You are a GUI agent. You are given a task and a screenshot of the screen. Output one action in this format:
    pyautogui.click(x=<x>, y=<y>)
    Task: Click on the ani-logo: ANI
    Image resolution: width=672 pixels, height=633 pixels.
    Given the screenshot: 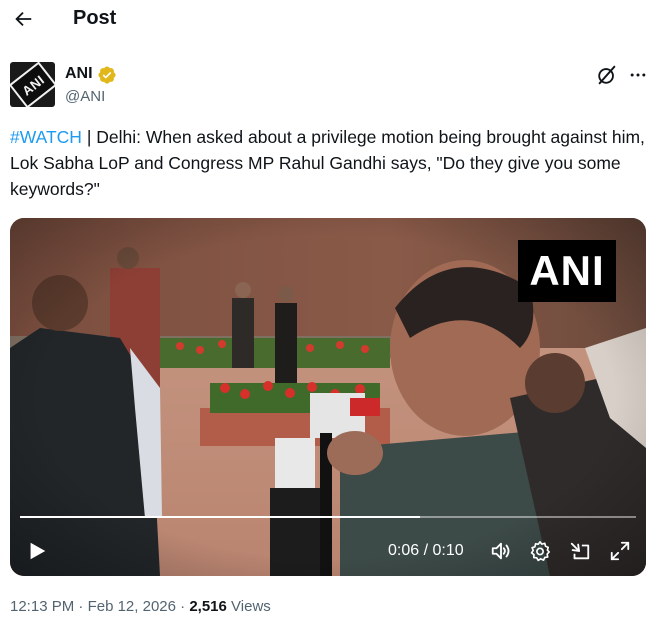 What is the action you would take?
    pyautogui.click(x=32, y=84)
    